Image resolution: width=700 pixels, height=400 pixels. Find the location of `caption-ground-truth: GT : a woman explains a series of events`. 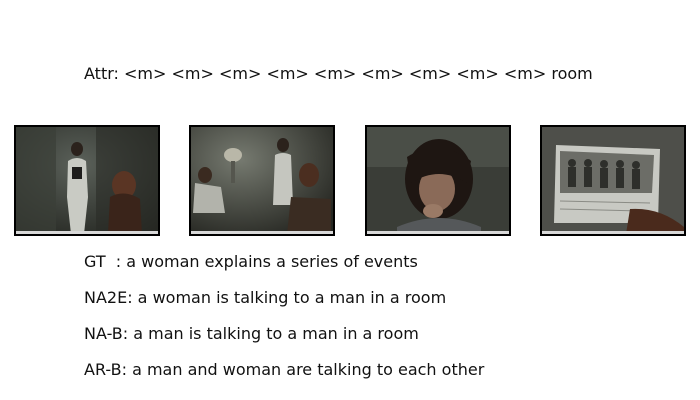

caption-ground-truth: GT : a woman explains a series of events is located at coordinates (251, 261).